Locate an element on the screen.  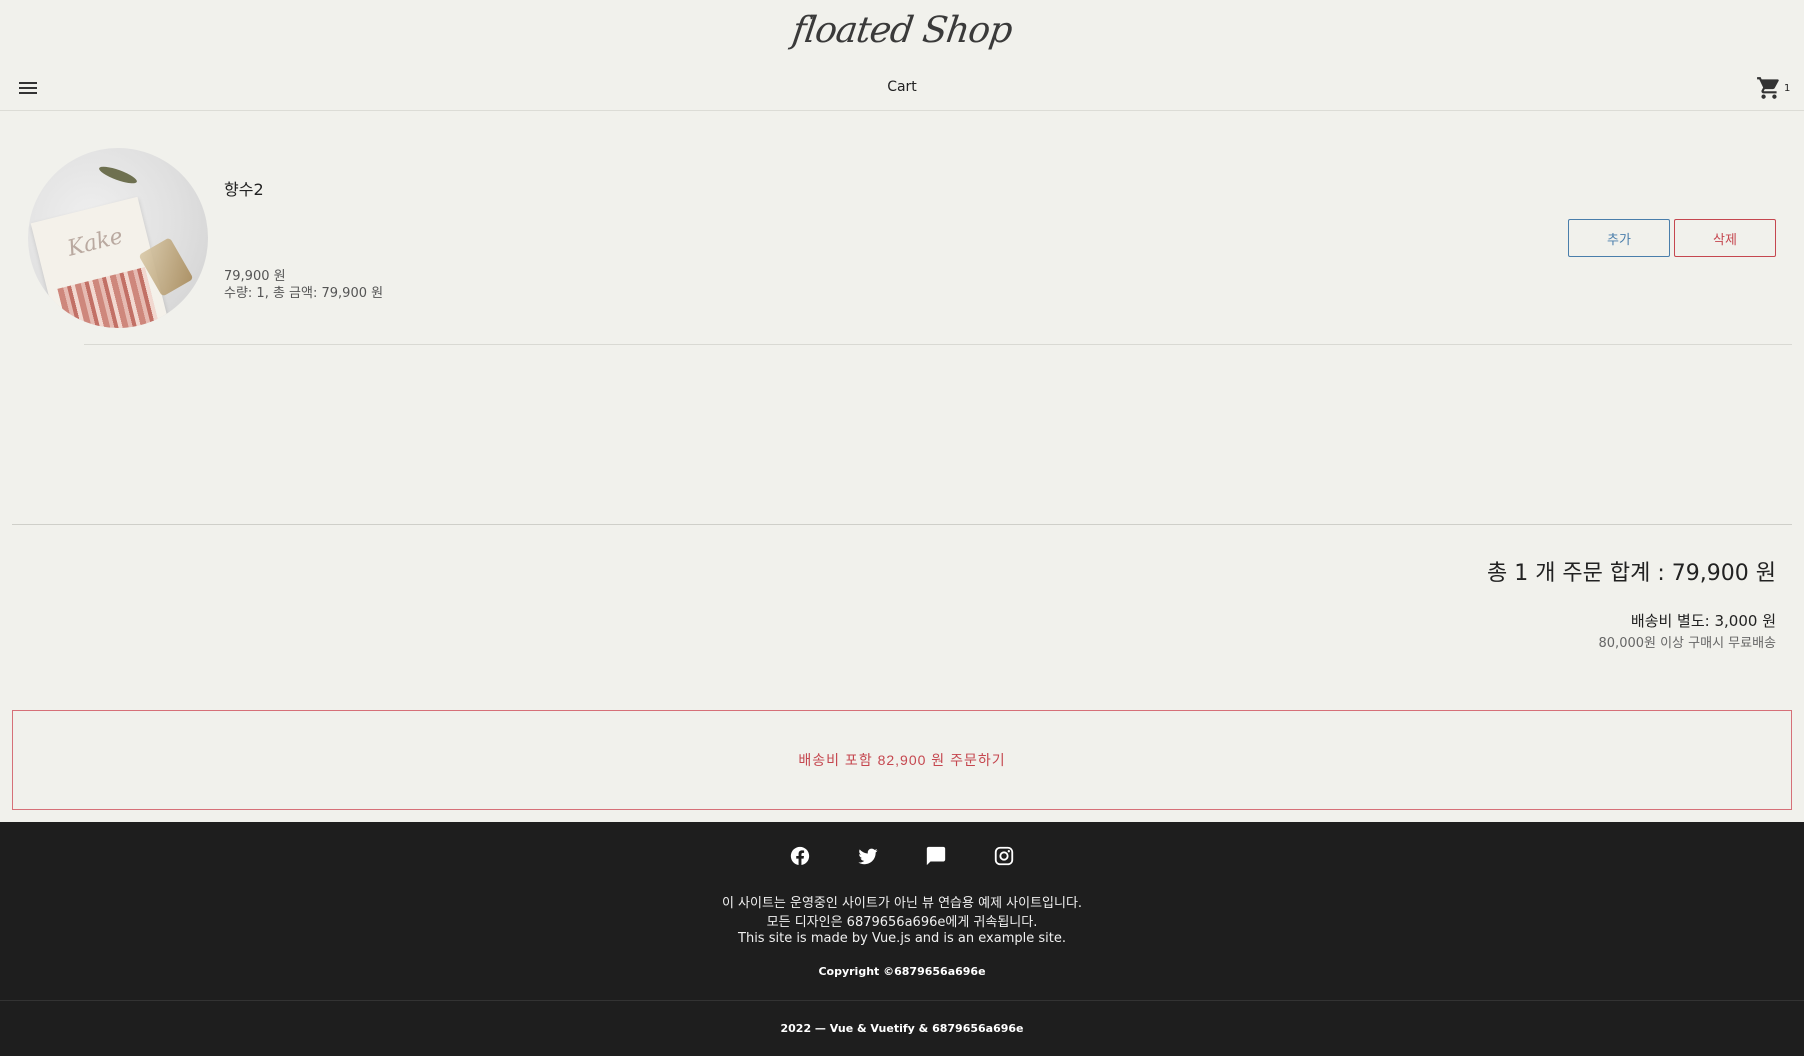
app-header: floated Shop Cart 1 is located at coordinates (902, 55).